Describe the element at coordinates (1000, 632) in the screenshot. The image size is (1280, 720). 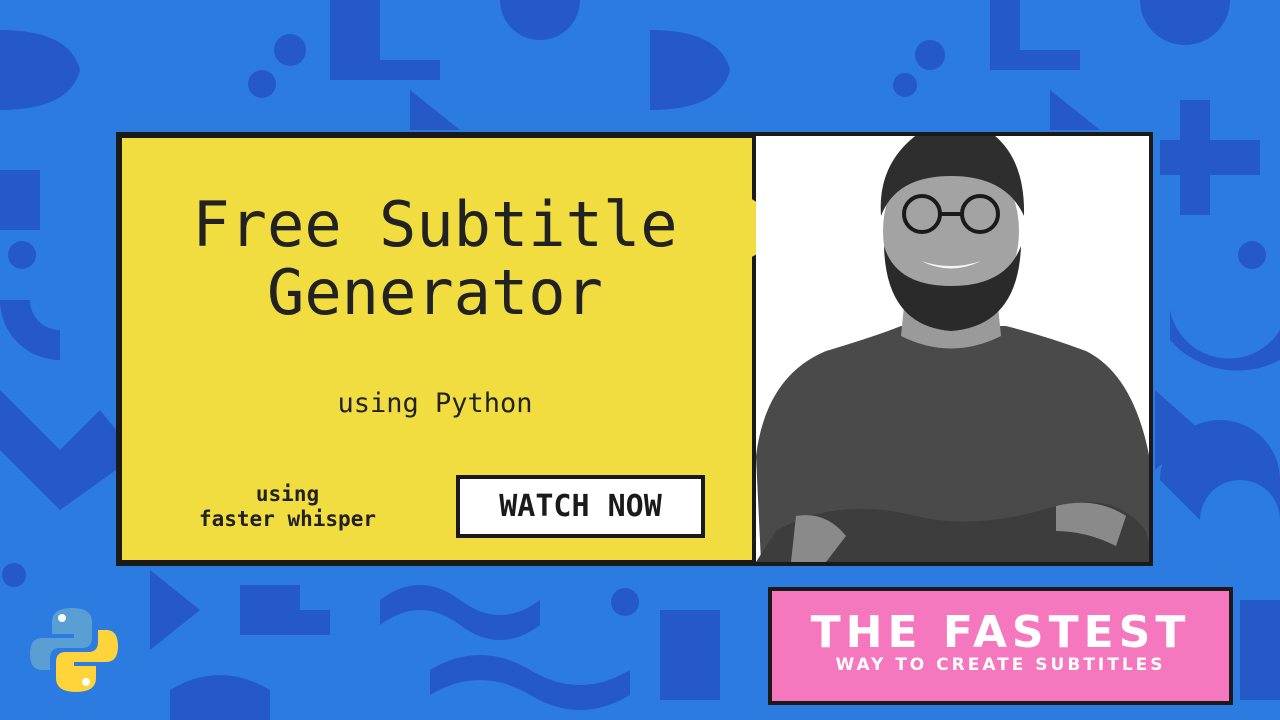
I see `banner-headline: THE FASTEST` at that location.